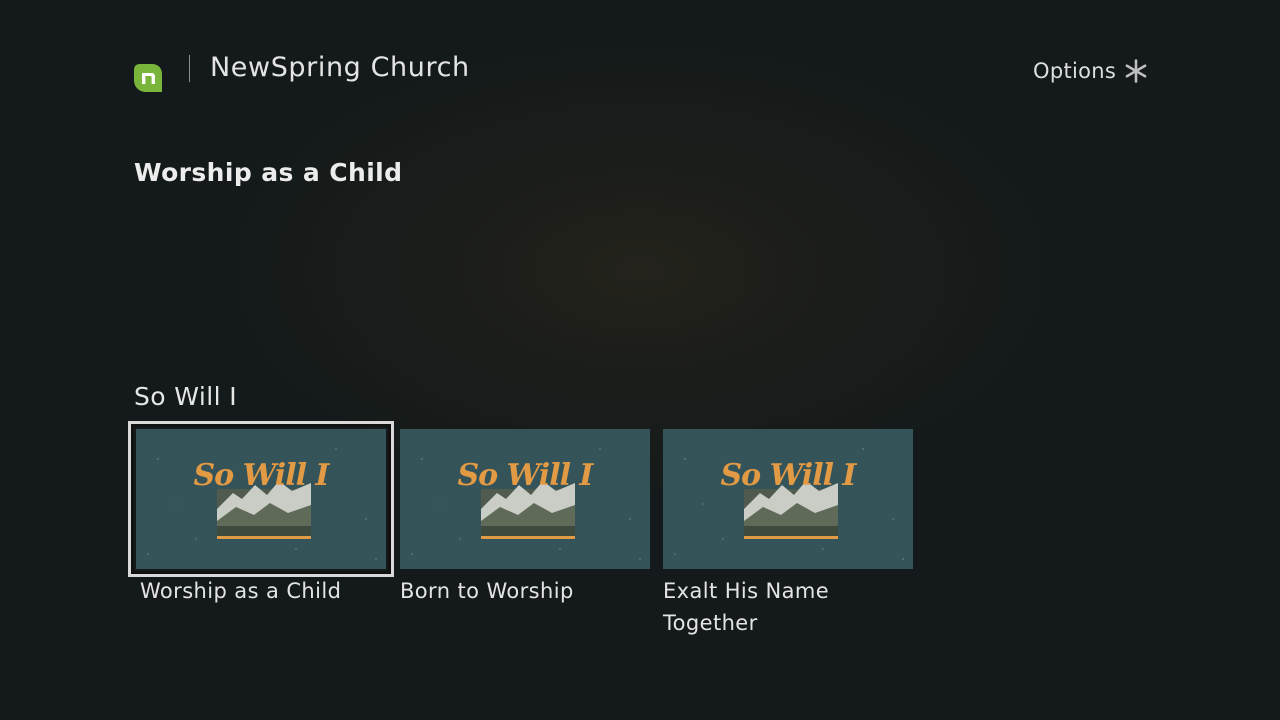 The width and height of the screenshot is (1280, 720). Describe the element at coordinates (241, 591) in the screenshot. I see `tile-label: Worship as a Child` at that location.